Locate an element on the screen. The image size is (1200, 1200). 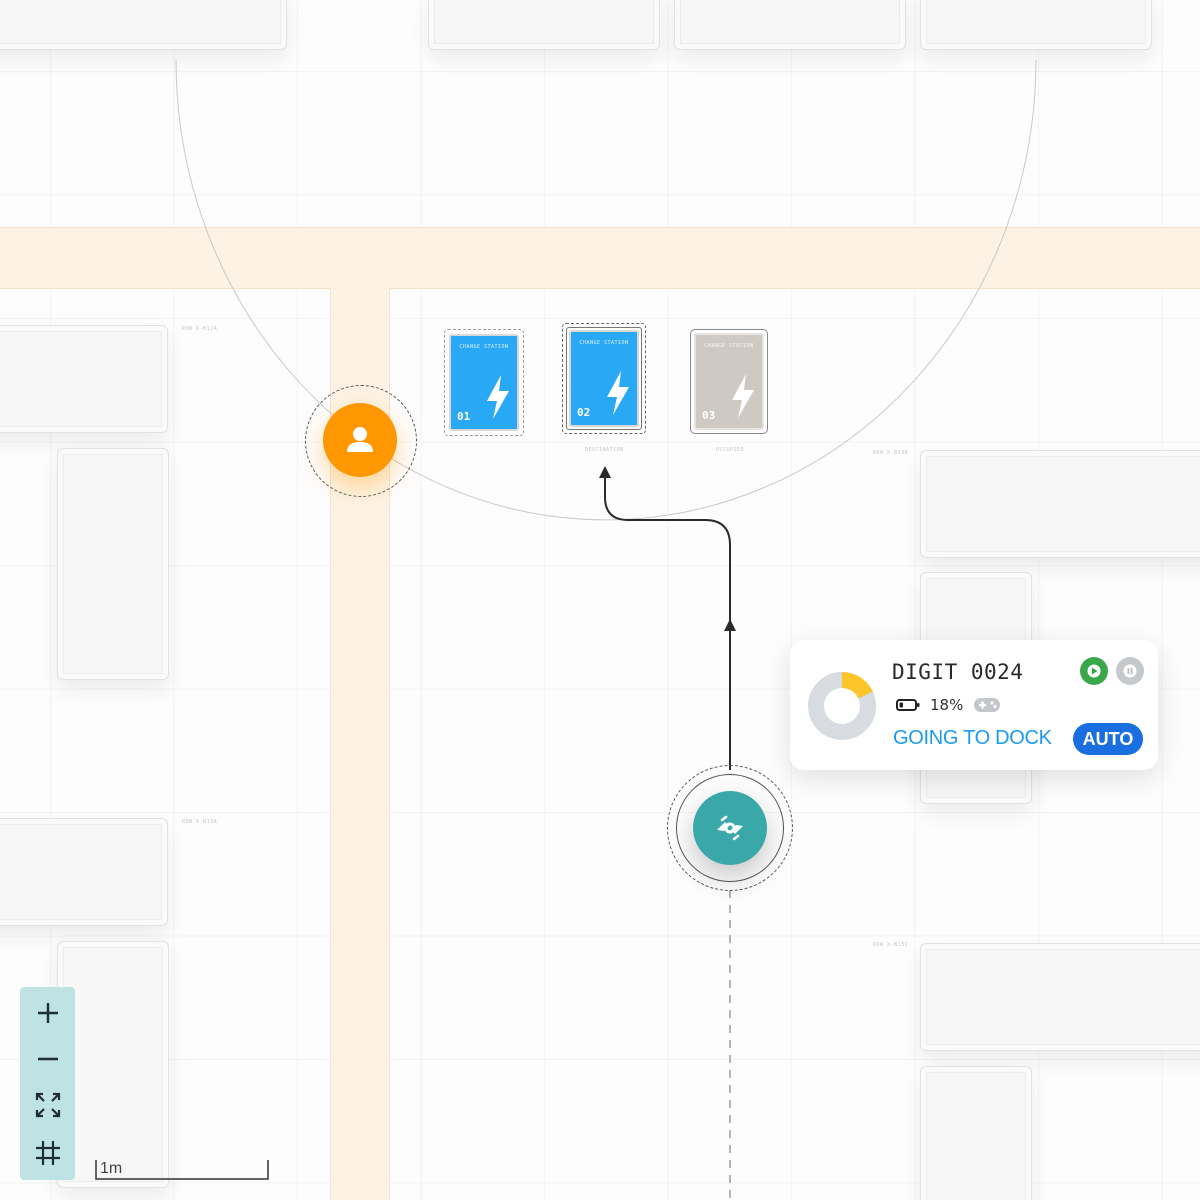
robot-icon is located at coordinates (730, 828).